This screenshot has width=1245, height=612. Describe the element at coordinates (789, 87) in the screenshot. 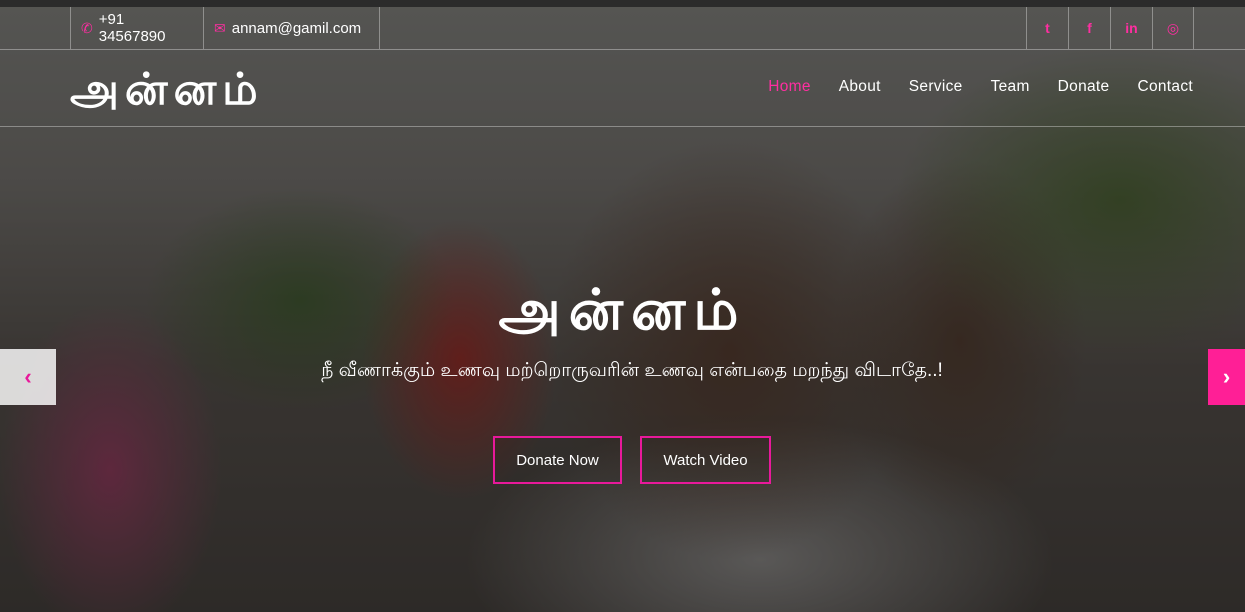

I see `nav-link-home: Home` at that location.